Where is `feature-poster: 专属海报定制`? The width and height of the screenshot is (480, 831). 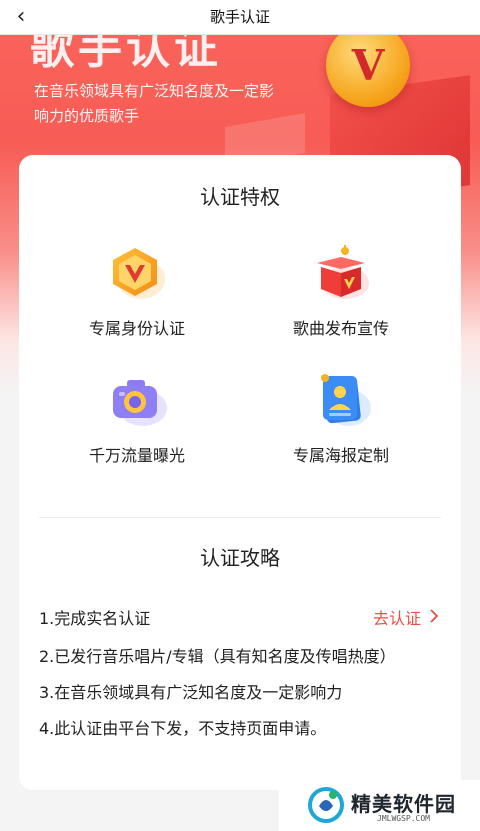 feature-poster: 专属海报定制 is located at coordinates (341, 418).